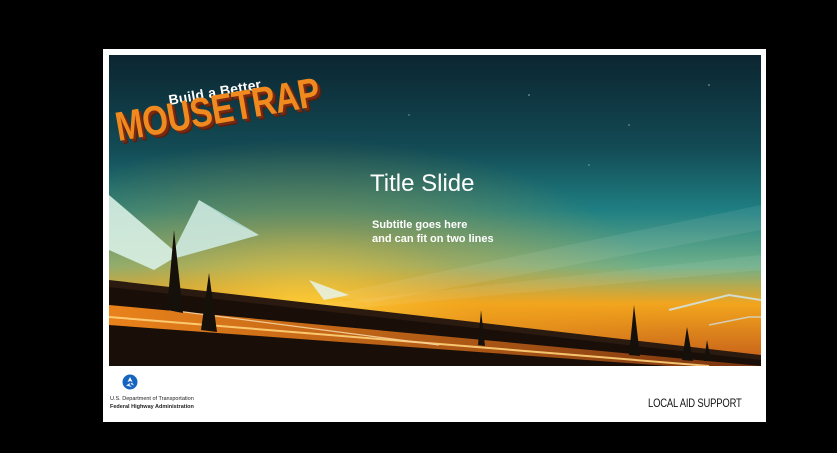 The image size is (837, 453). What do you see at coordinates (130, 382) in the screenshot?
I see `dot-triskelion-icon` at bounding box center [130, 382].